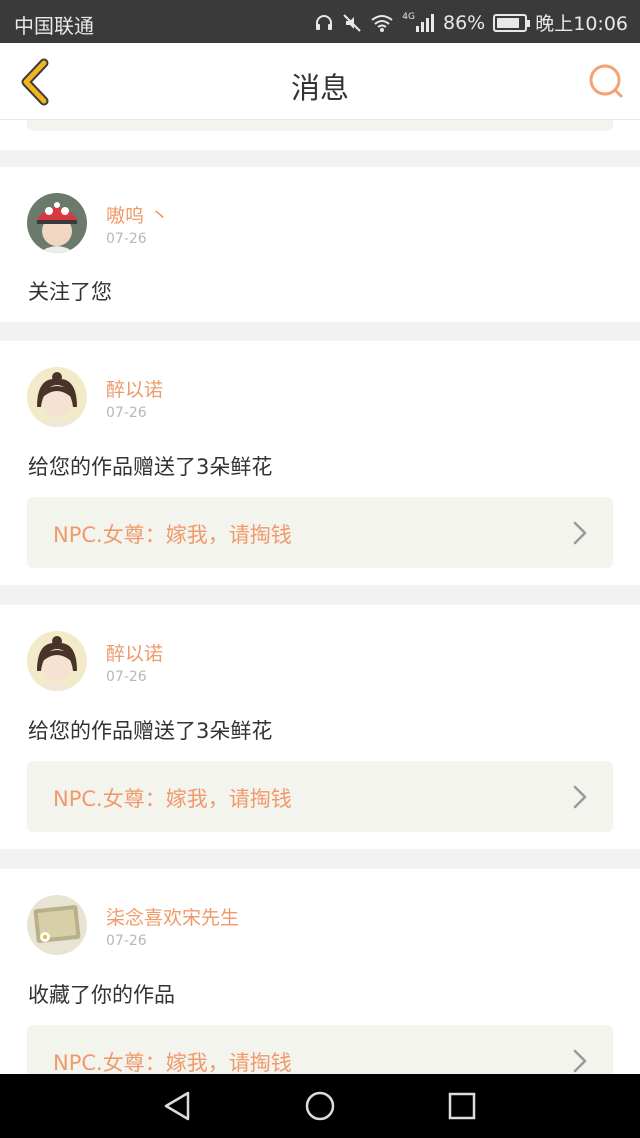 Image resolution: width=640 pixels, height=1138 pixels. What do you see at coordinates (70, 292) in the screenshot?
I see `message-text: 关注了您` at bounding box center [70, 292].